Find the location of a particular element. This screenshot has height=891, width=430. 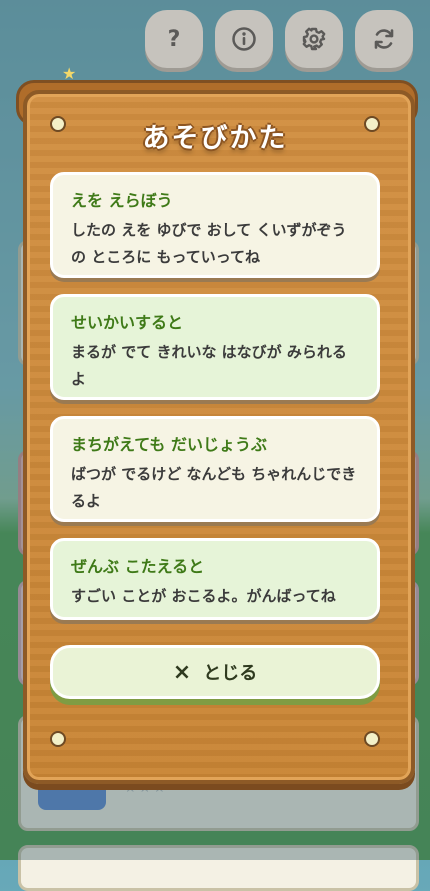

refresh-icon is located at coordinates (384, 39).